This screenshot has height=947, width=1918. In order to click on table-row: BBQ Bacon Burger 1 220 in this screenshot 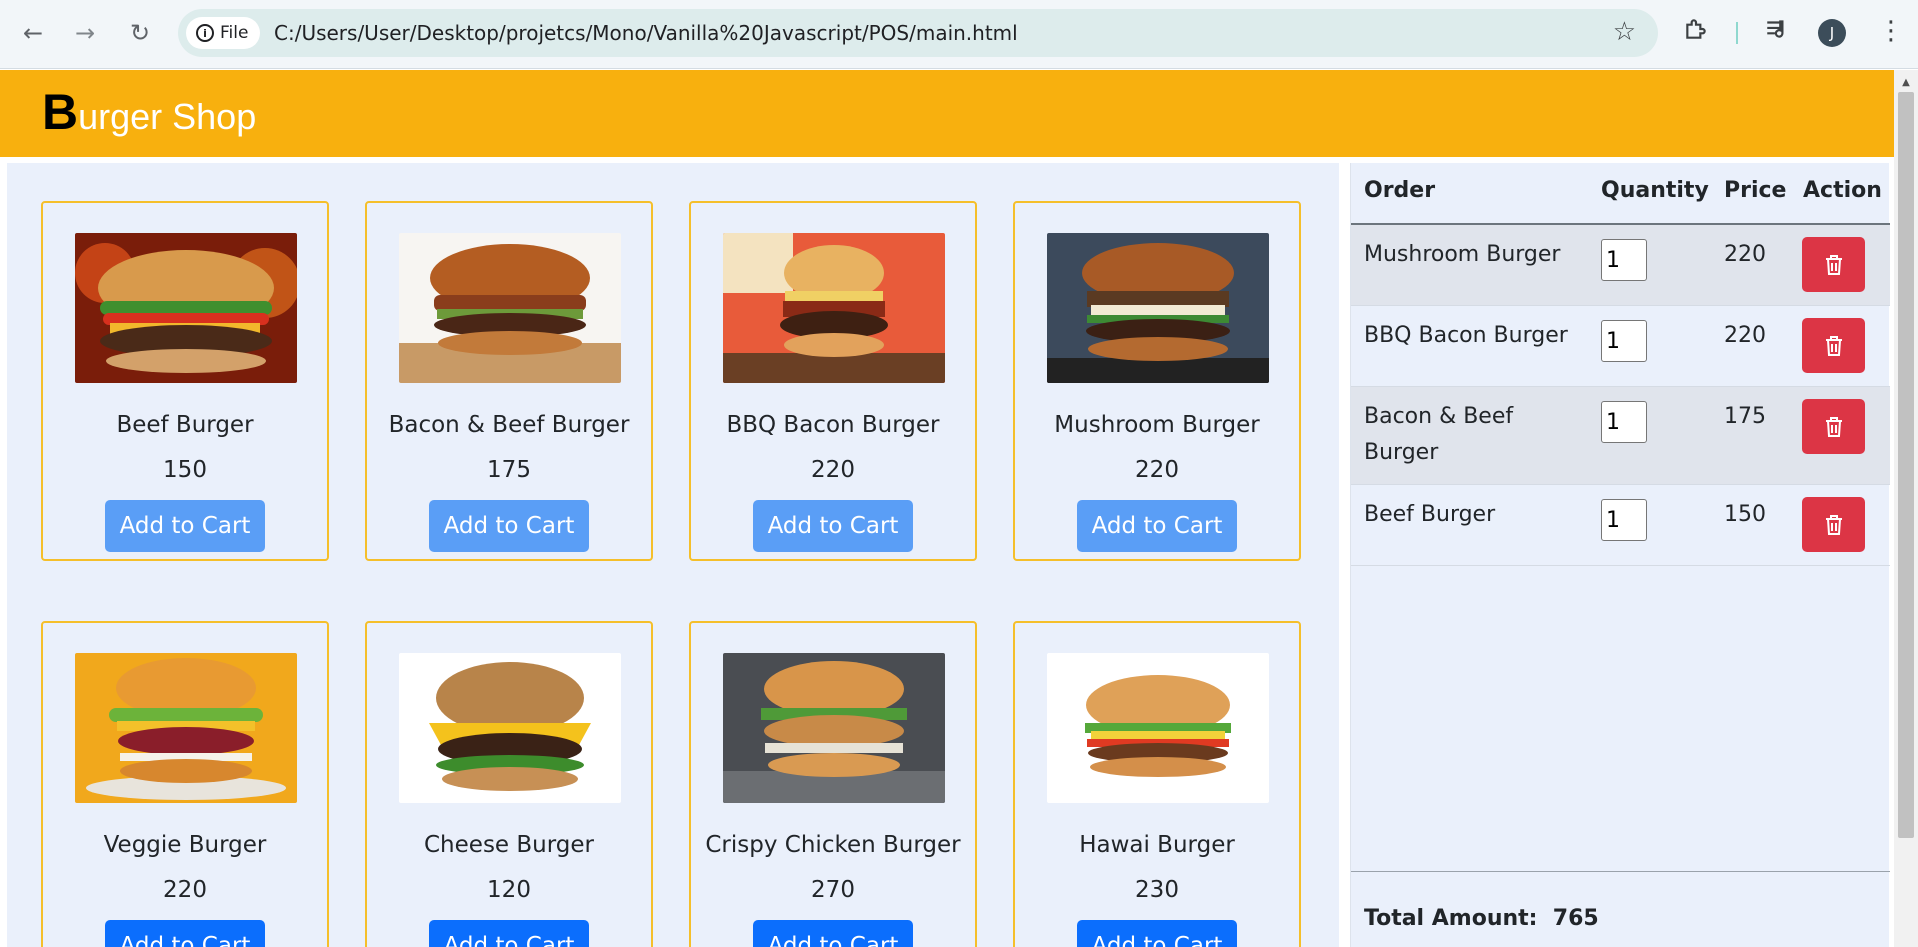, I will do `click(1620, 346)`.